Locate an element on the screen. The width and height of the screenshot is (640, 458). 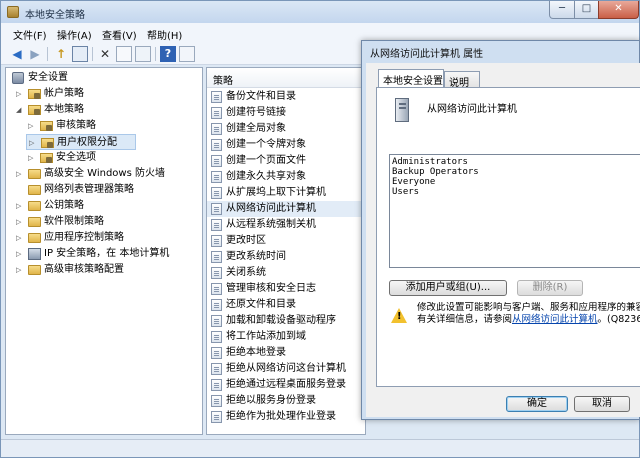
list-item: 拒绝以服务身份登录 is located at coordinates (286, 401).